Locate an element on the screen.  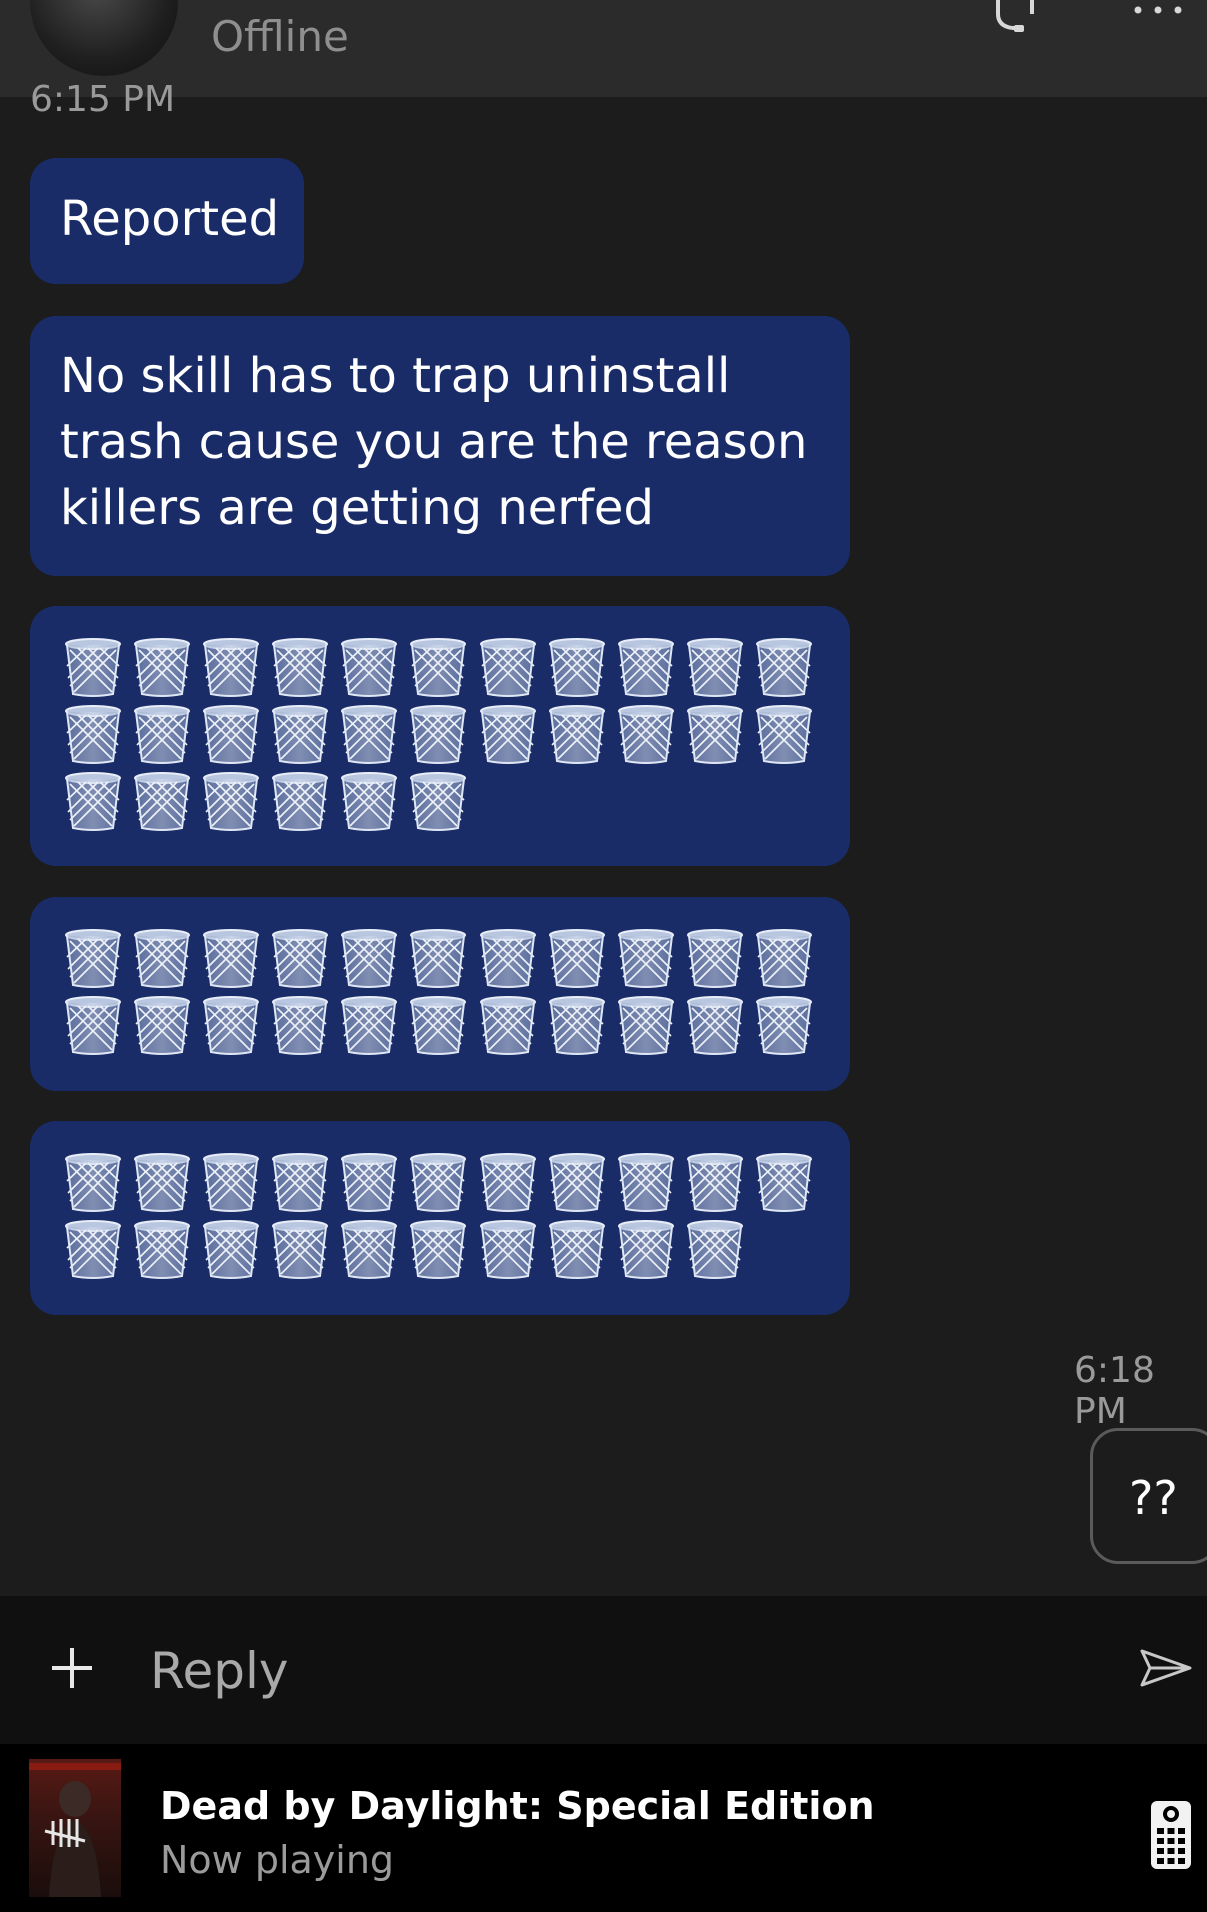
reply-input is located at coordinates (620, 1671).